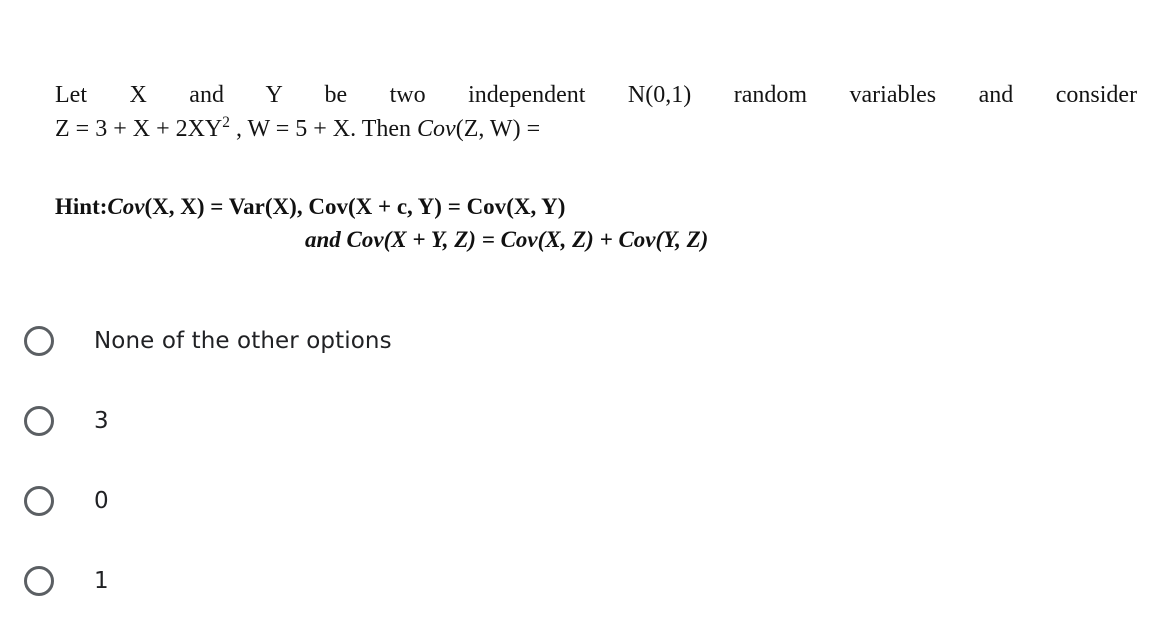  I want to click on option-row-3: 3, so click(374, 421).